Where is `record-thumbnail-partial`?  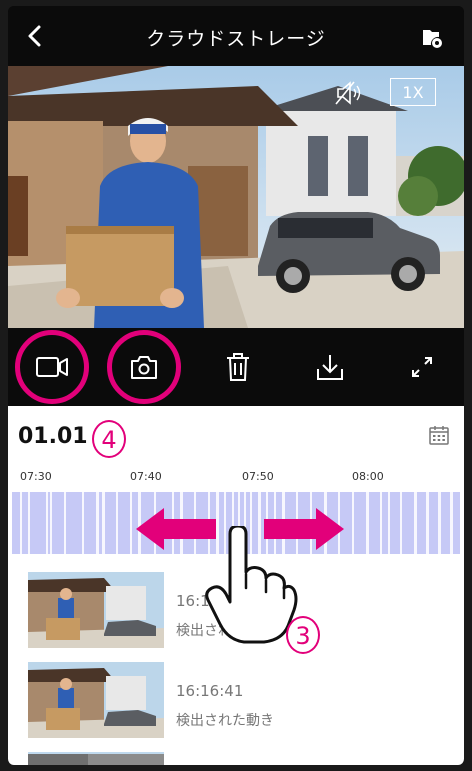
record-thumbnail-partial is located at coordinates (96, 758).